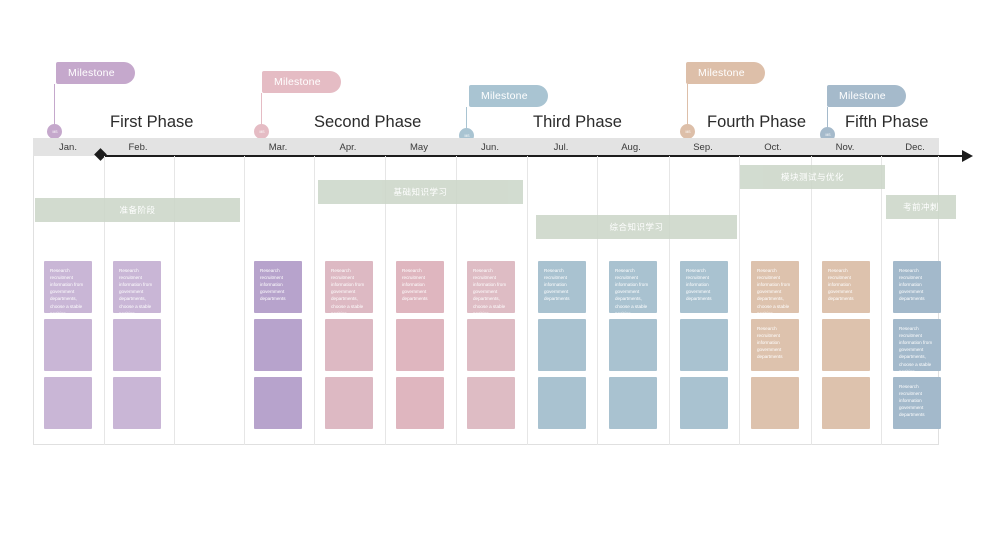 Image resolution: width=993 pixels, height=540 pixels. What do you see at coordinates (845, 147) in the screenshot?
I see `month-label-nov: Nov.` at bounding box center [845, 147].